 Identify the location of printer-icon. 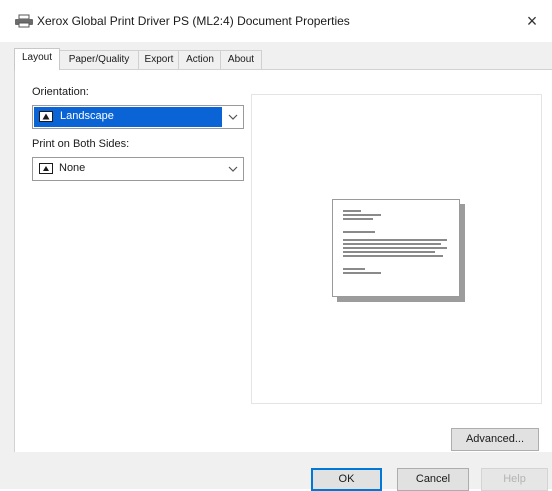
(24, 21).